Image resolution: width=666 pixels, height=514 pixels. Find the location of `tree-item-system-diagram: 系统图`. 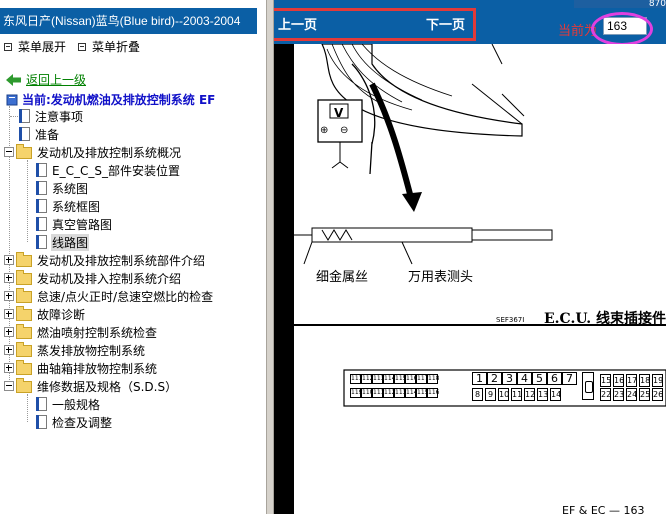

tree-item-system-diagram: 系统图 is located at coordinates (58, 188).